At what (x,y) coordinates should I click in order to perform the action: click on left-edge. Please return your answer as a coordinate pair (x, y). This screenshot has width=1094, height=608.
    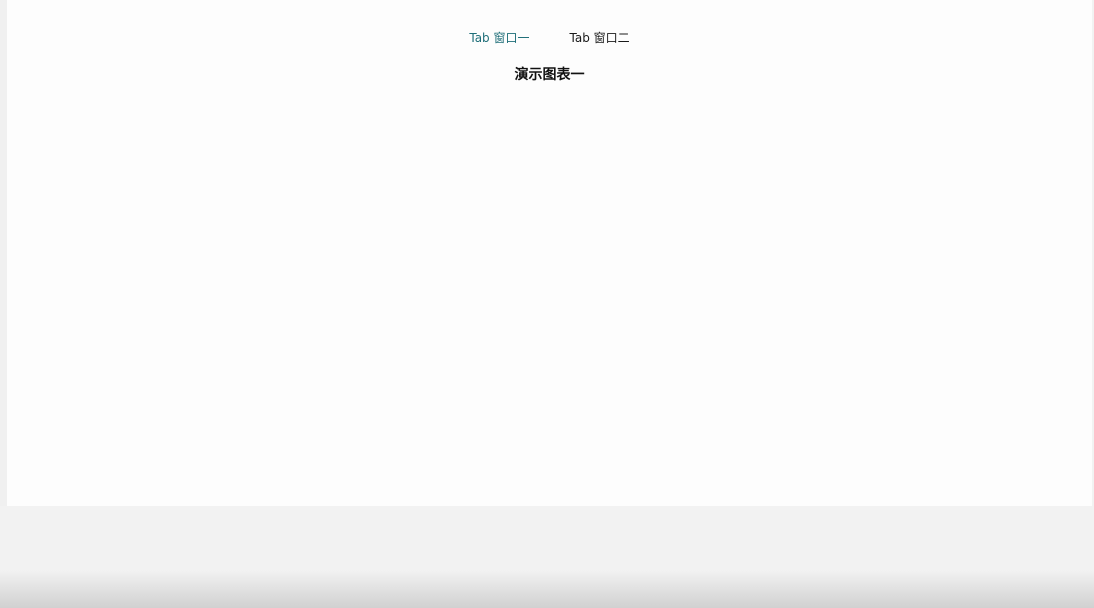
    Looking at the image, I should click on (3, 253).